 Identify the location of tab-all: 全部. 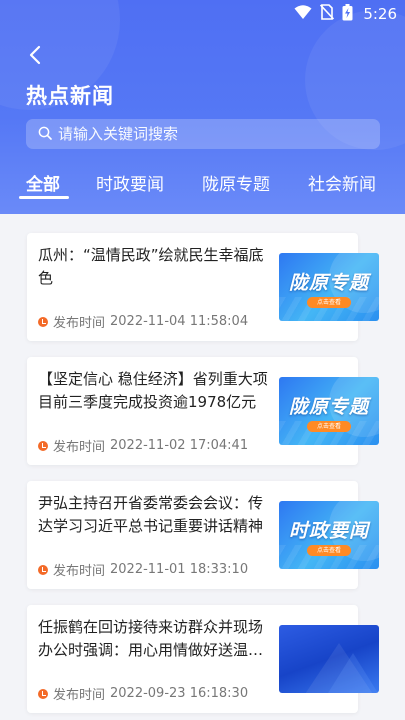
(43, 182).